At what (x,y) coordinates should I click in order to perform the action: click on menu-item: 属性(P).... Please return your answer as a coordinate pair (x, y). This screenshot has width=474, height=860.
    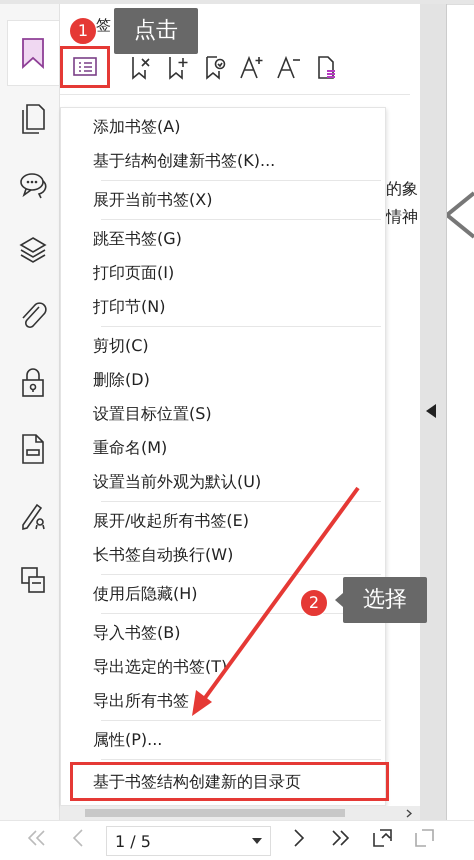
    Looking at the image, I should click on (114, 740).